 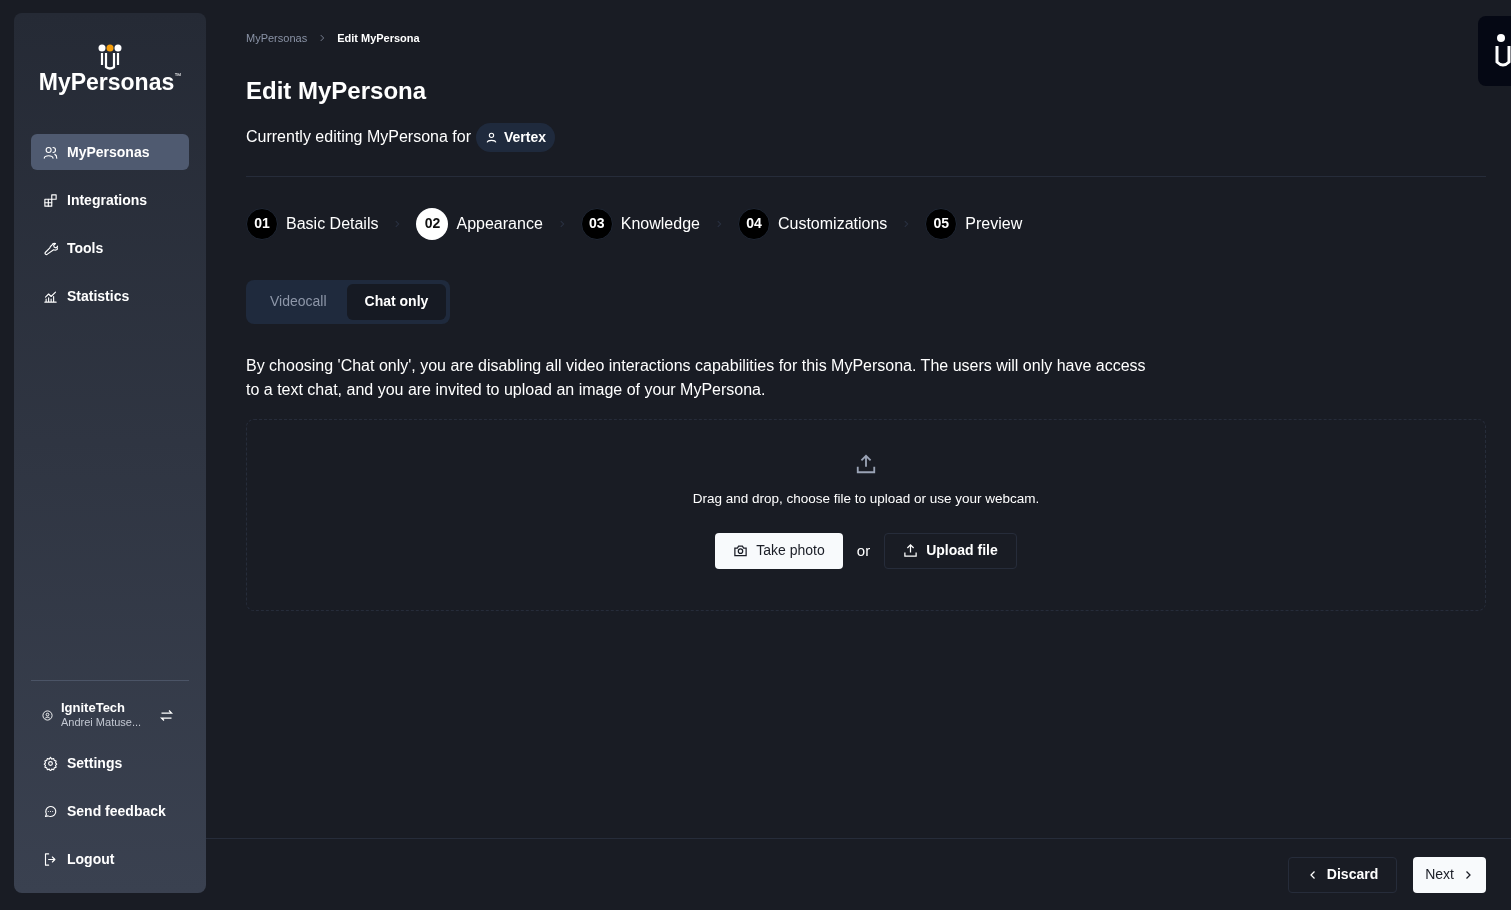 What do you see at coordinates (50, 152) in the screenshot?
I see `users-icon` at bounding box center [50, 152].